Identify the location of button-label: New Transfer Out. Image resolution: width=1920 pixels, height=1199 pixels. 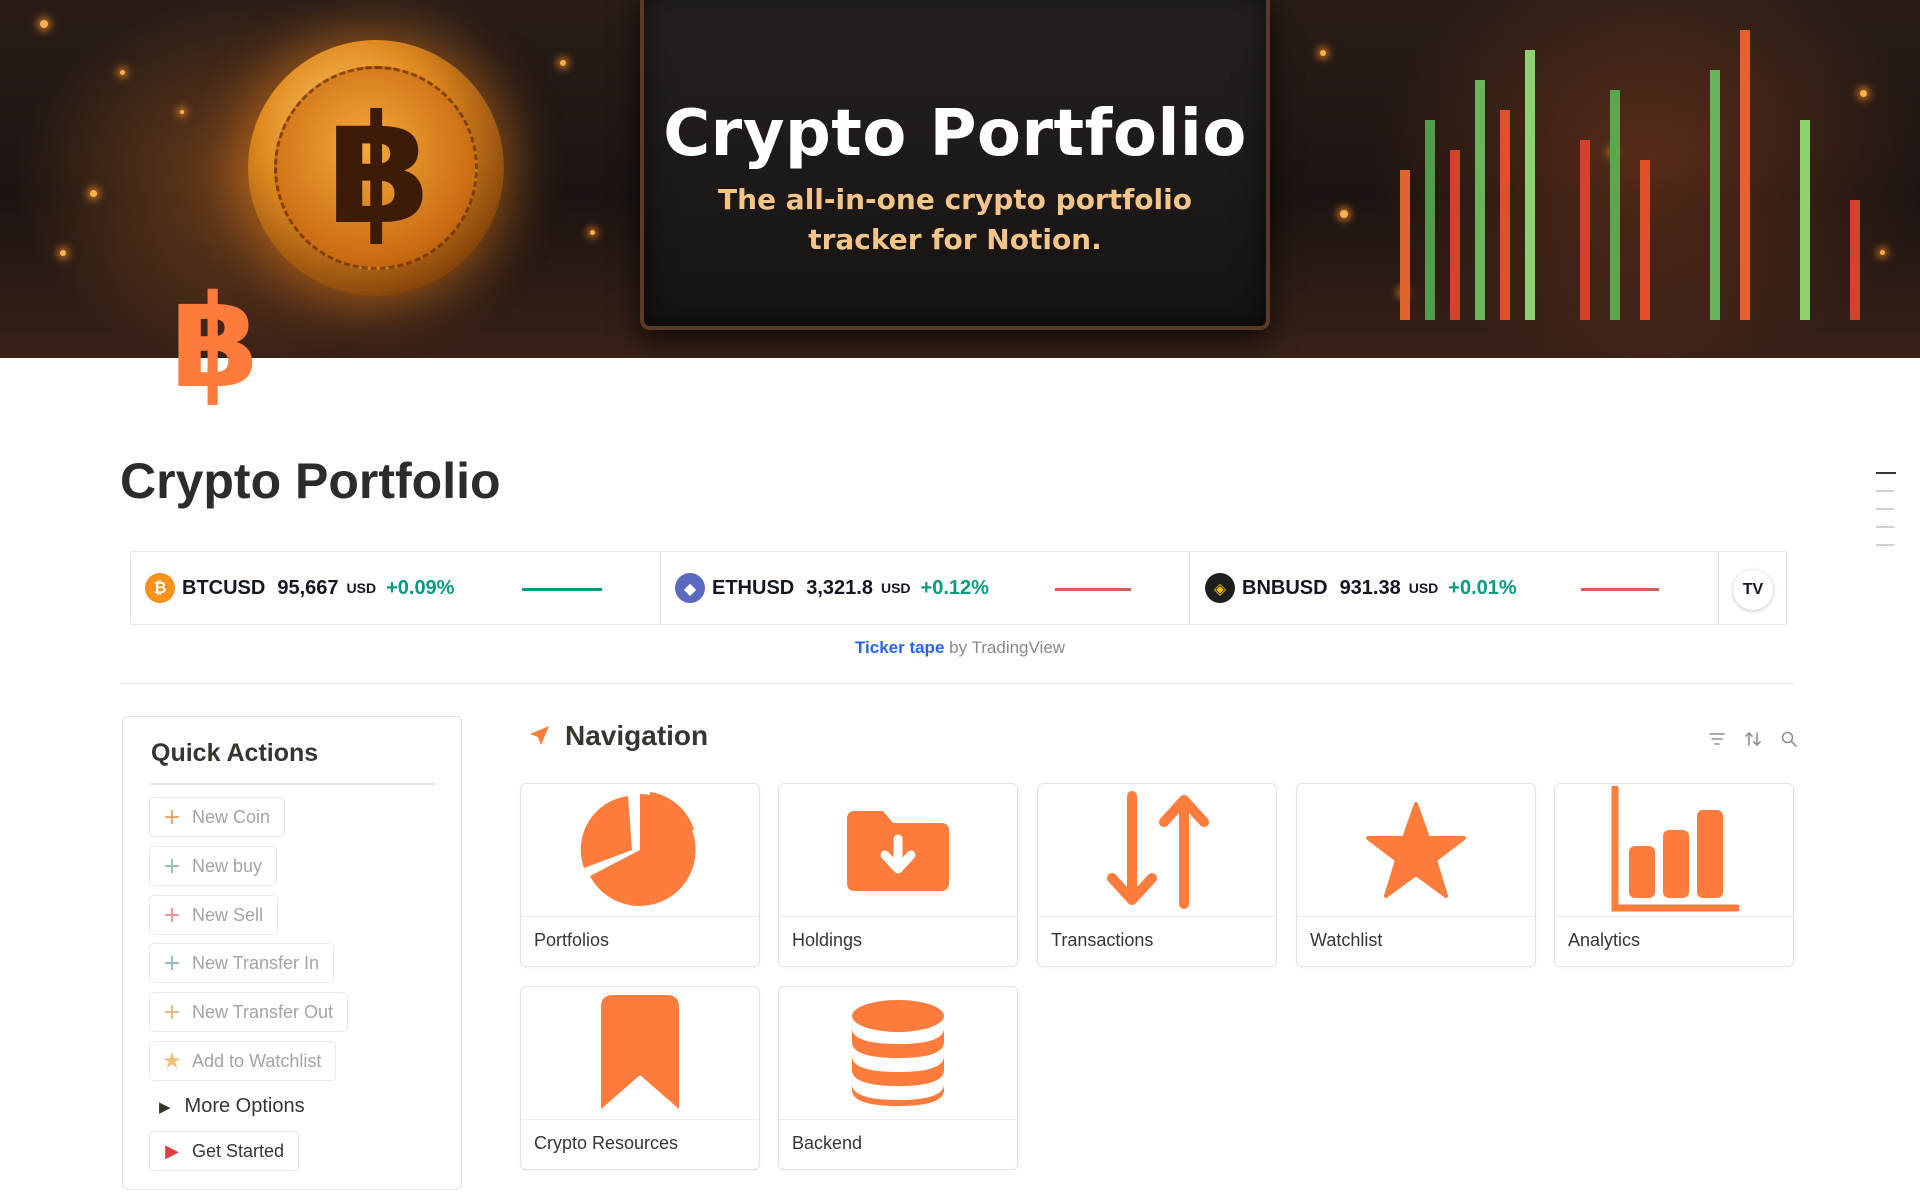
(263, 1011).